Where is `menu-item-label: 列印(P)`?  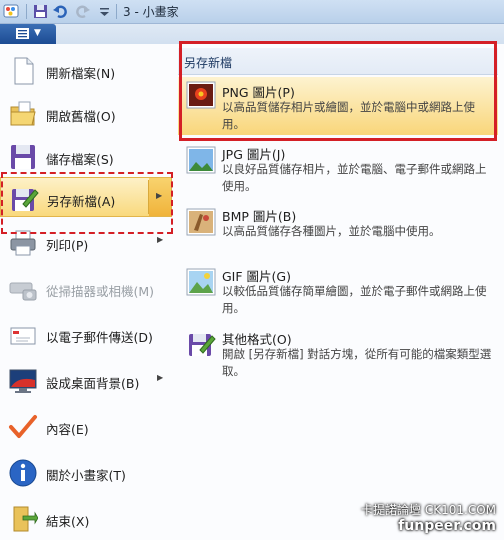 menu-item-label: 列印(P) is located at coordinates (67, 245).